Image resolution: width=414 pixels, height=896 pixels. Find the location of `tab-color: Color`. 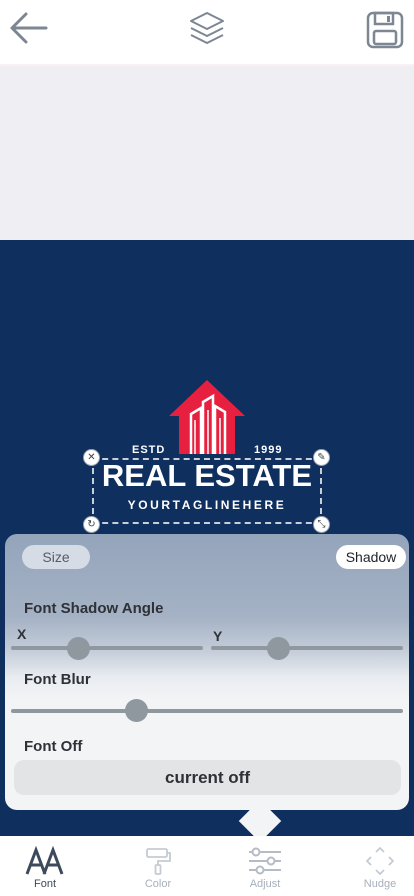

tab-color: Color is located at coordinates (158, 866).